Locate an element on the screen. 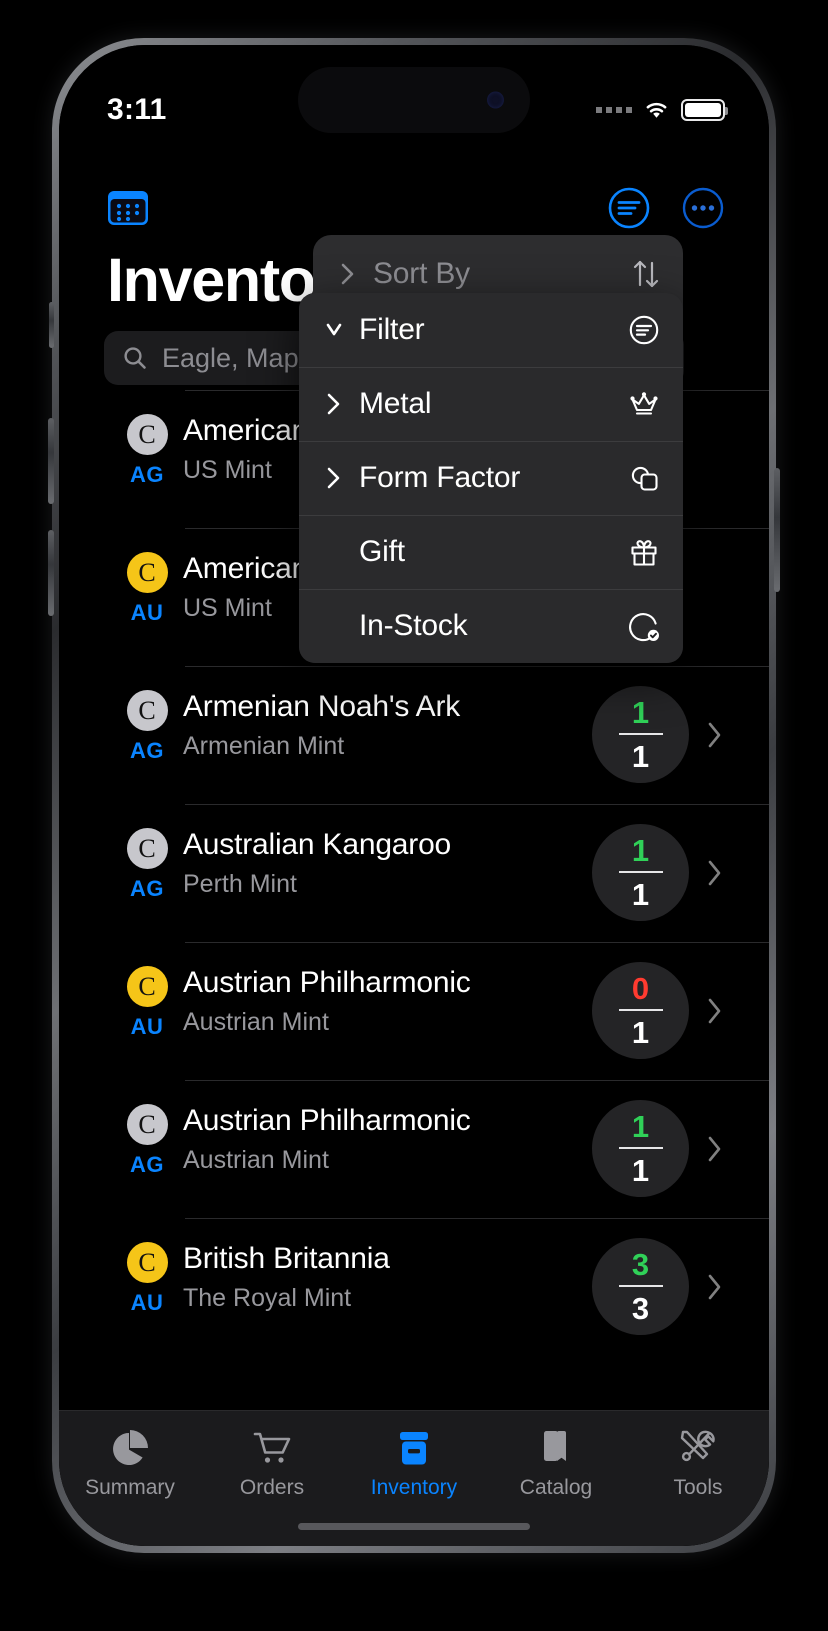  tools-icon is located at coordinates (697, 1446).